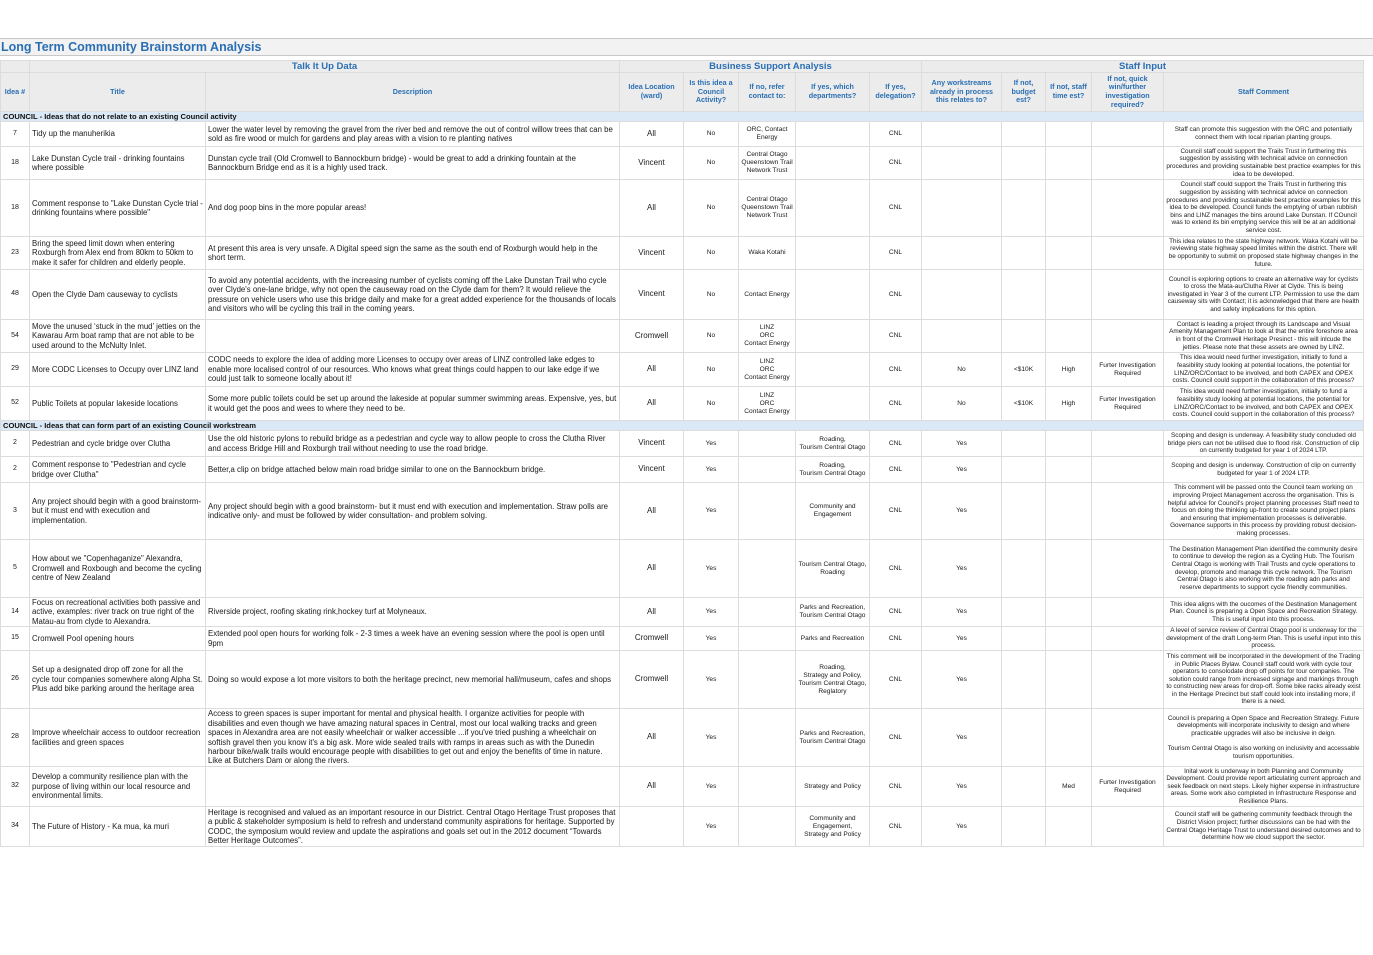  What do you see at coordinates (15, 511) in the screenshot?
I see `row-idea-number: 3` at bounding box center [15, 511].